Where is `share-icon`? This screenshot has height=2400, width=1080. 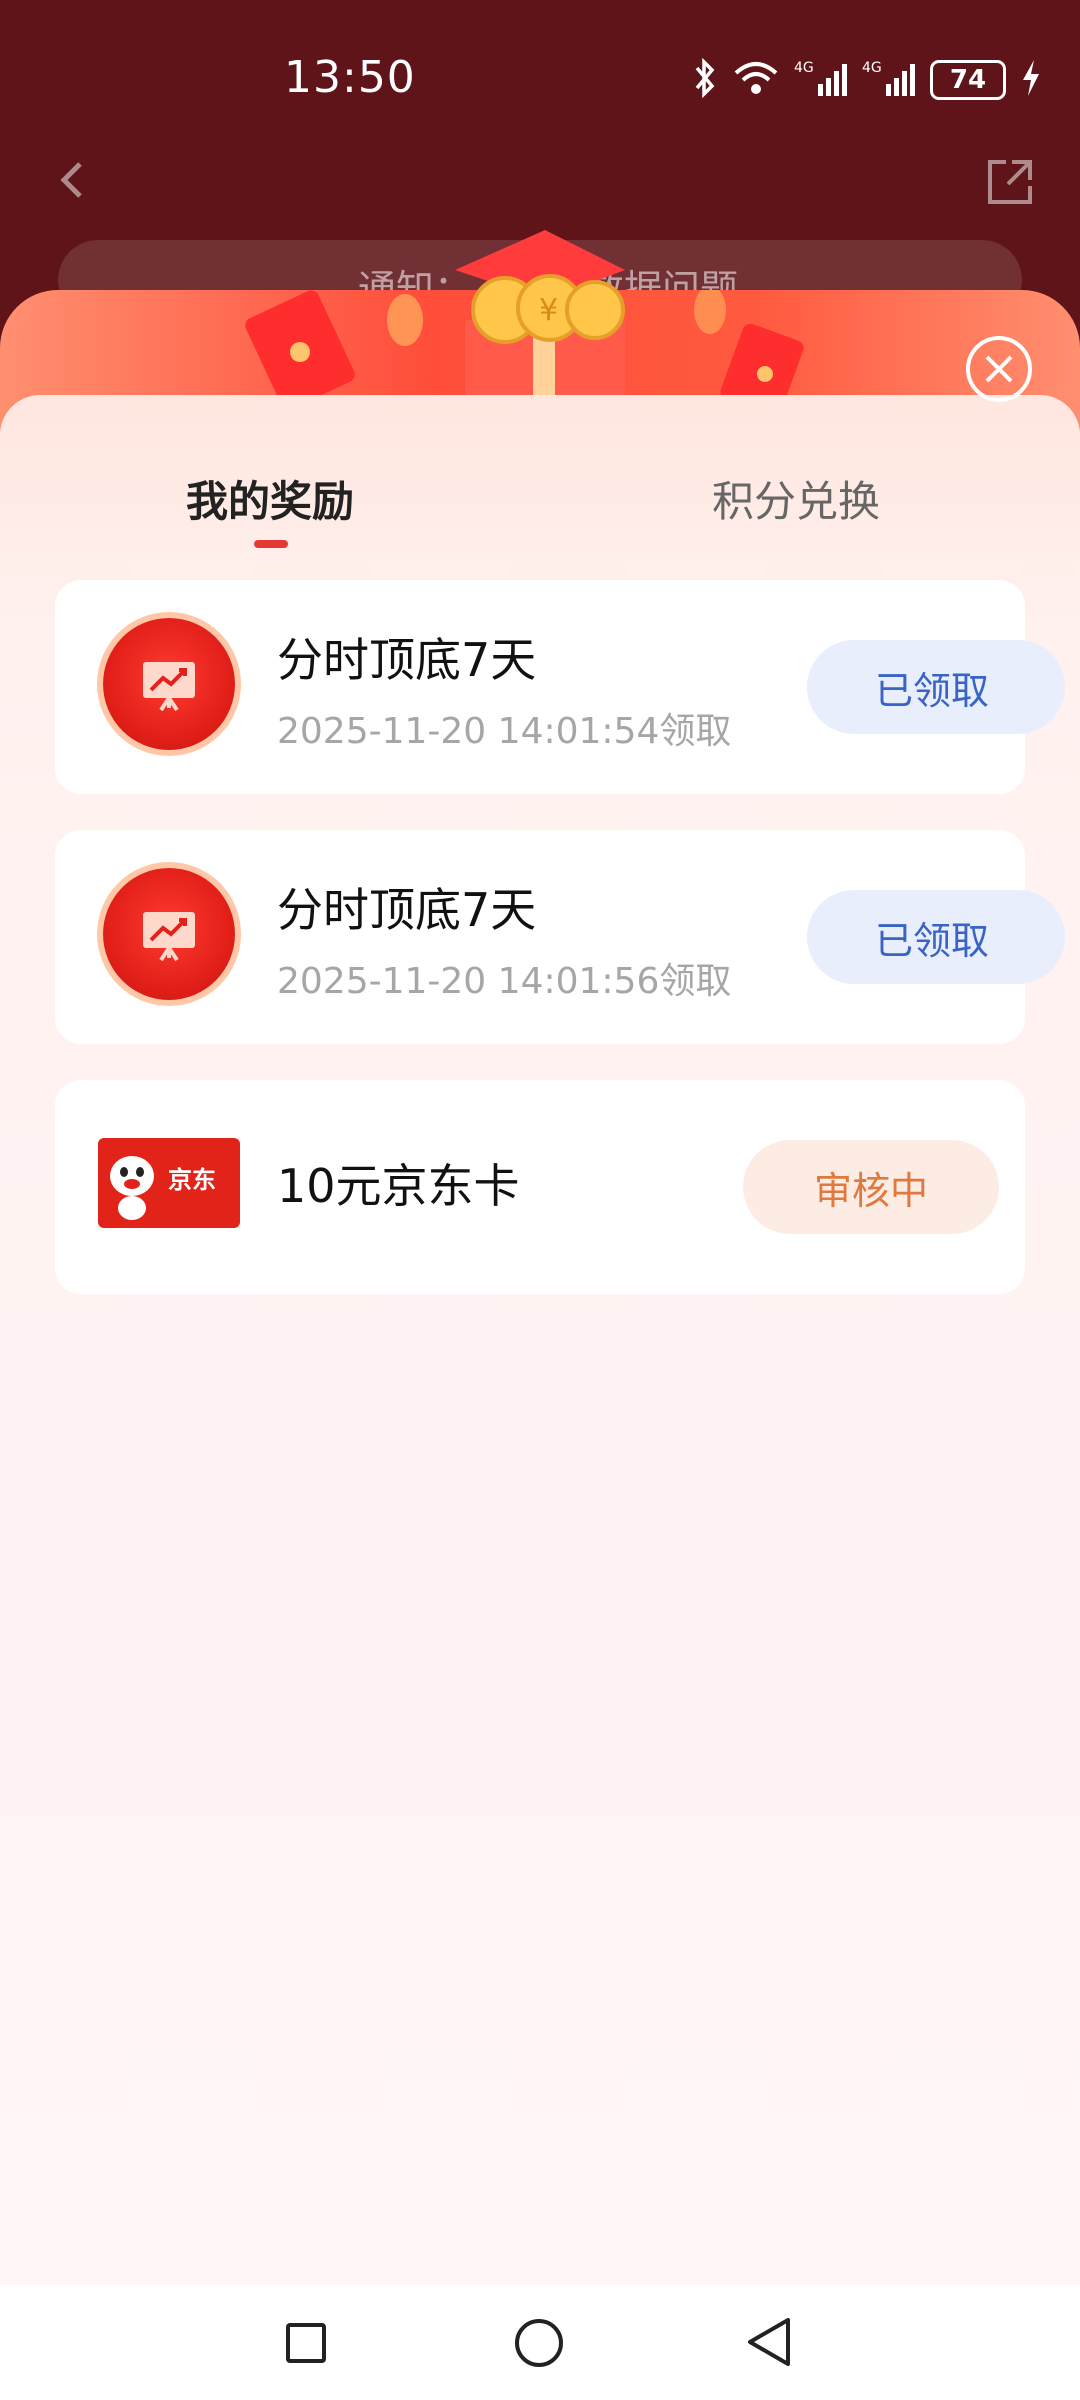 share-icon is located at coordinates (1010, 182).